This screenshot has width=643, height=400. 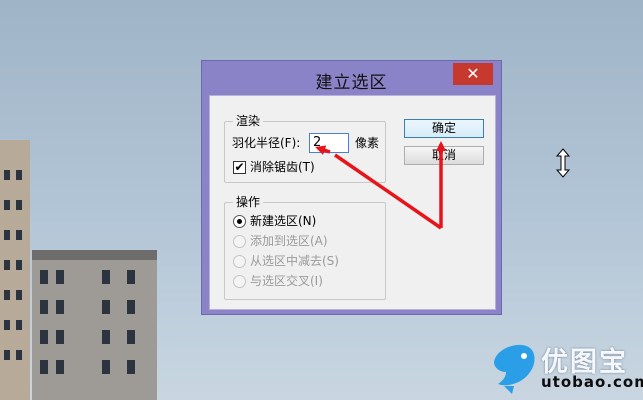 What do you see at coordinates (563, 163) in the screenshot?
I see `vertical-resize-cursor-icon` at bounding box center [563, 163].